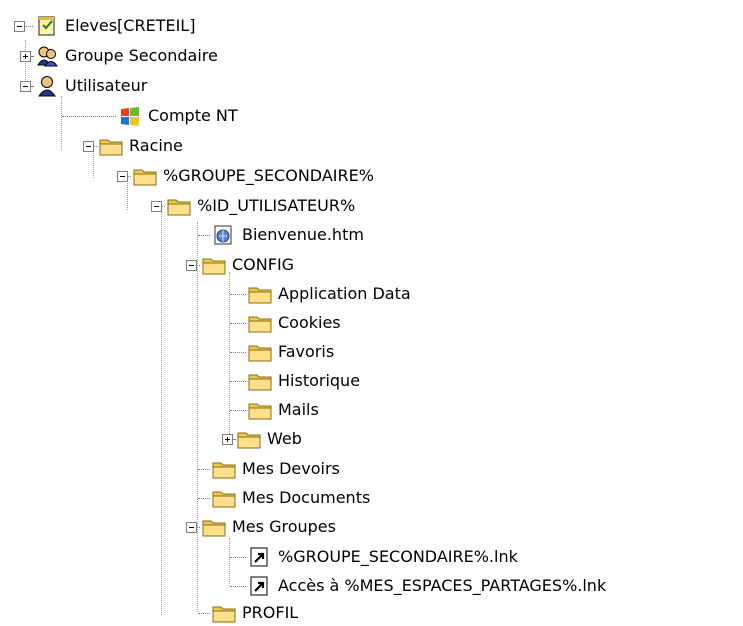 This screenshot has width=743, height=626. What do you see at coordinates (130, 25) in the screenshot?
I see `node-label: Eleves[CRETEIL]` at bounding box center [130, 25].